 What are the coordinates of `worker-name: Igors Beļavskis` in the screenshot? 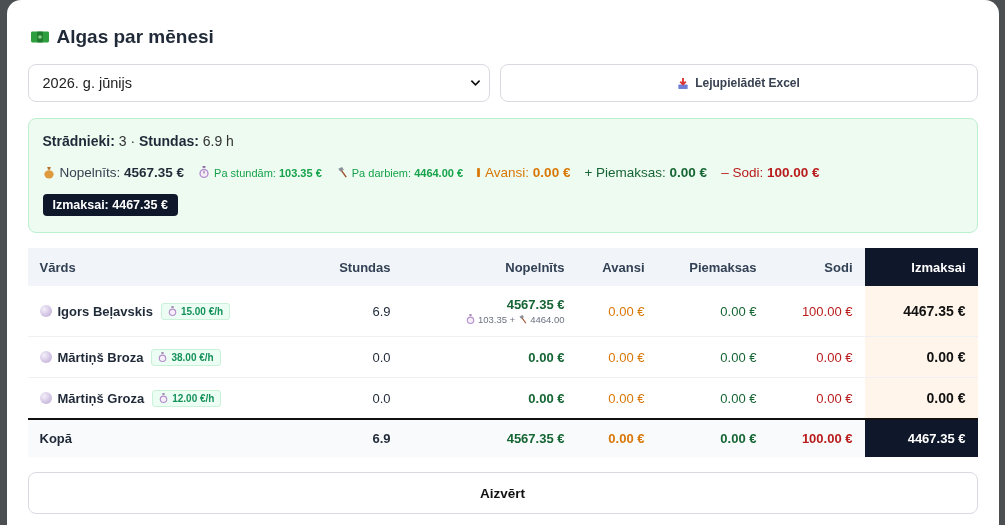 It's located at (105, 311).